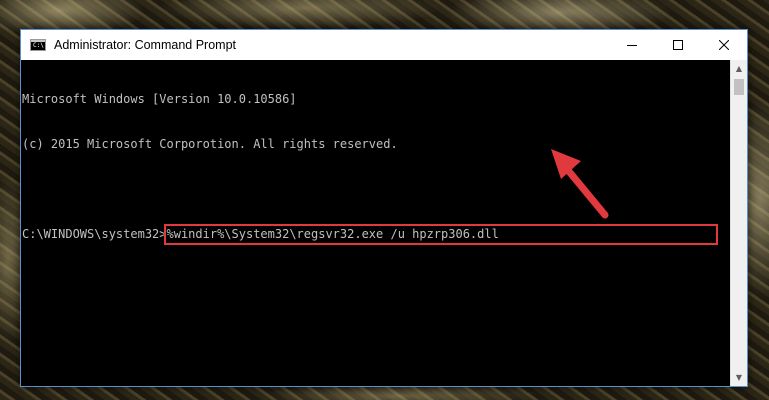 The height and width of the screenshot is (400, 769). I want to click on vertical-scrollbar: ▲ ▼, so click(738, 223).